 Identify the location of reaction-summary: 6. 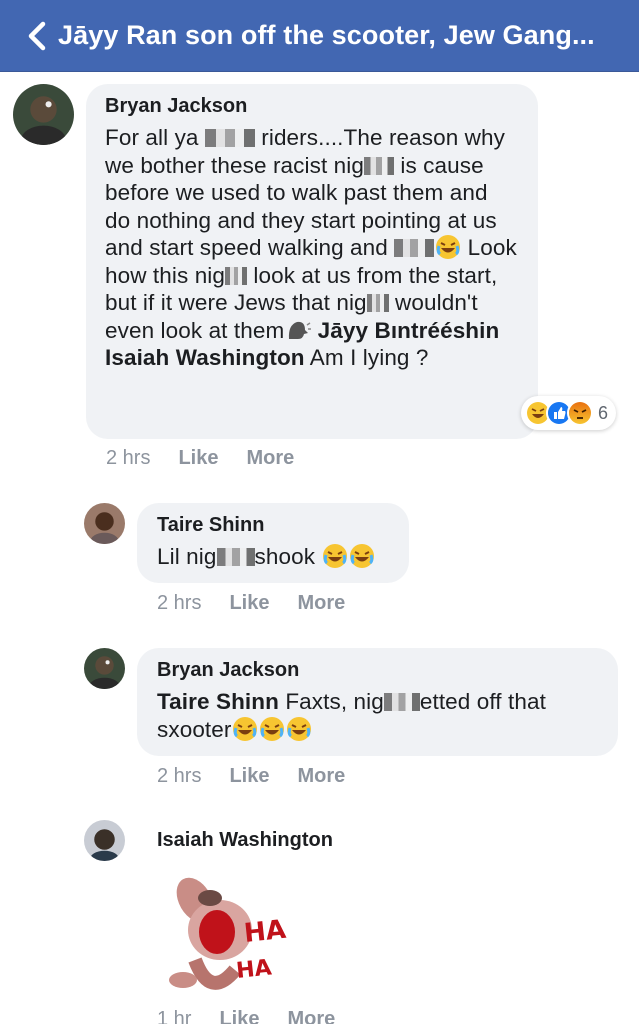
(569, 413).